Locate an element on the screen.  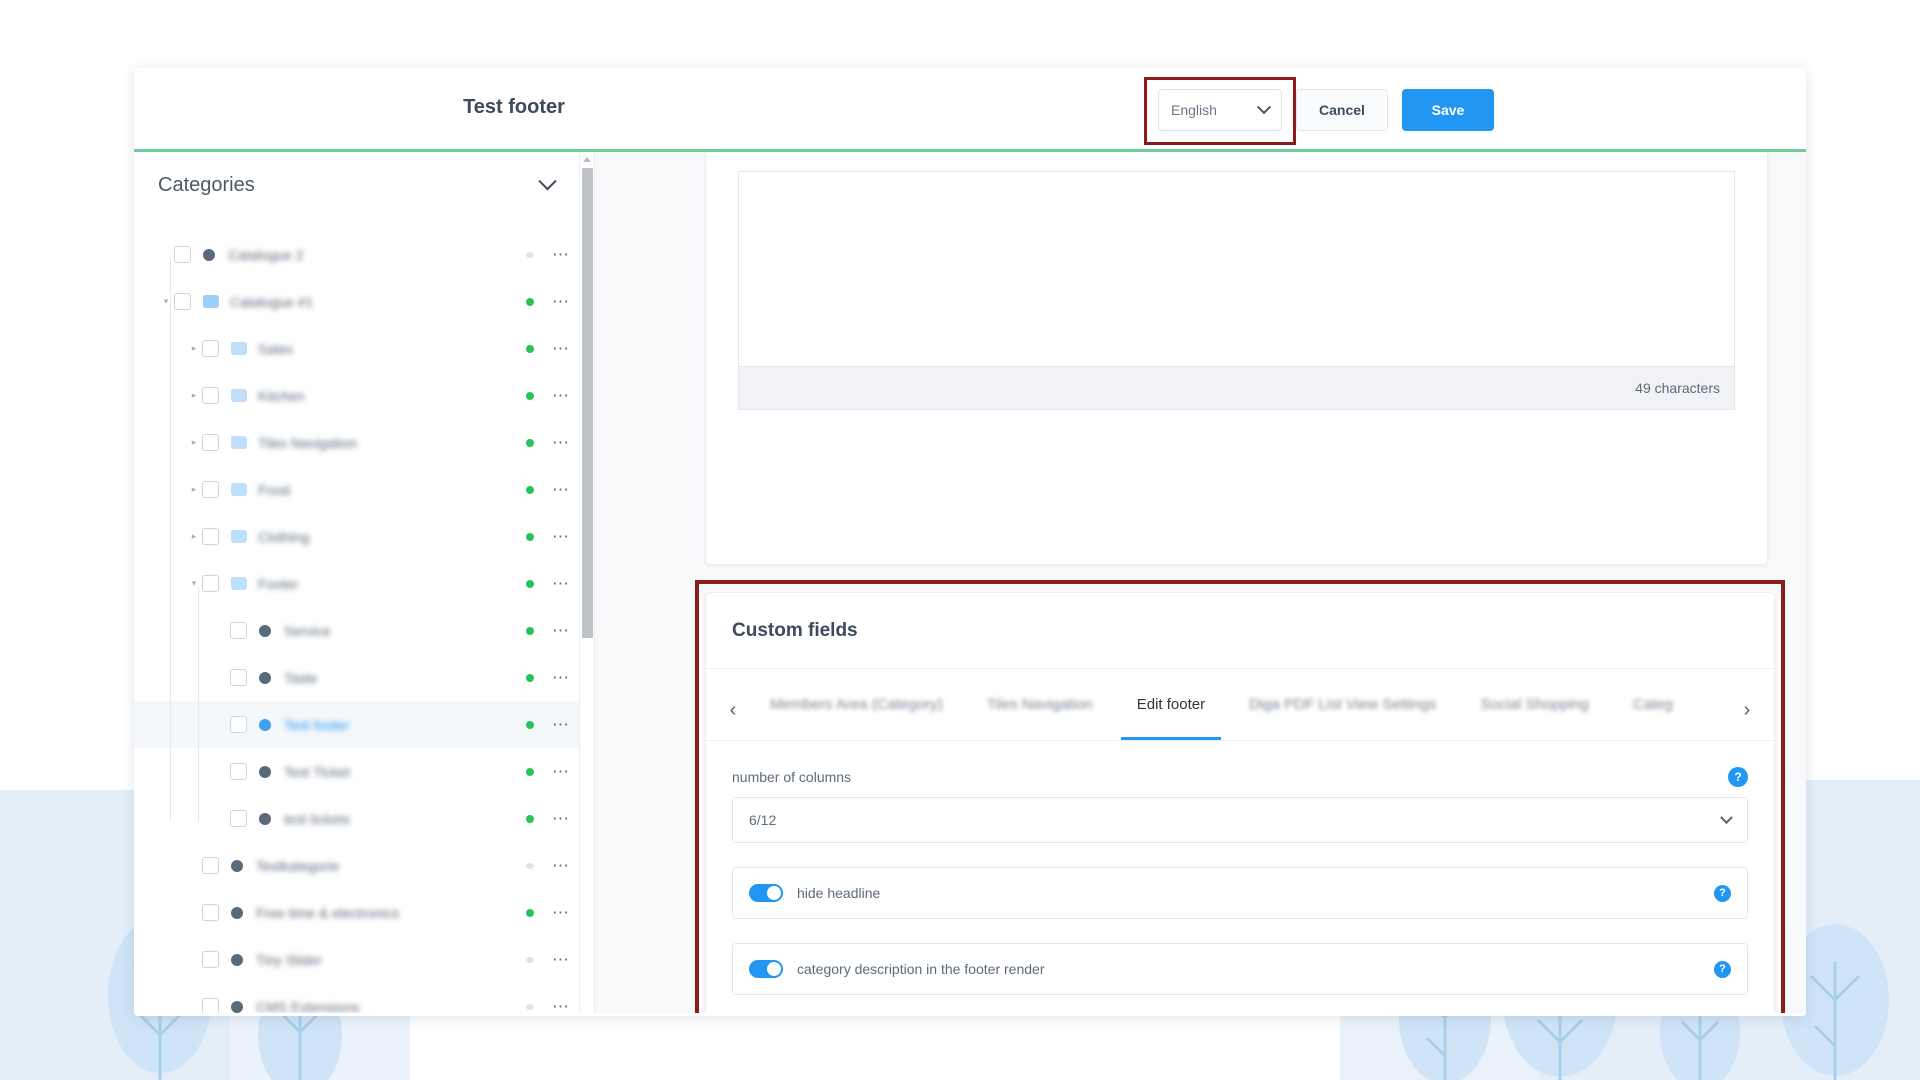
tabs-prev-arrow-icon: ‹ is located at coordinates (733, 710).